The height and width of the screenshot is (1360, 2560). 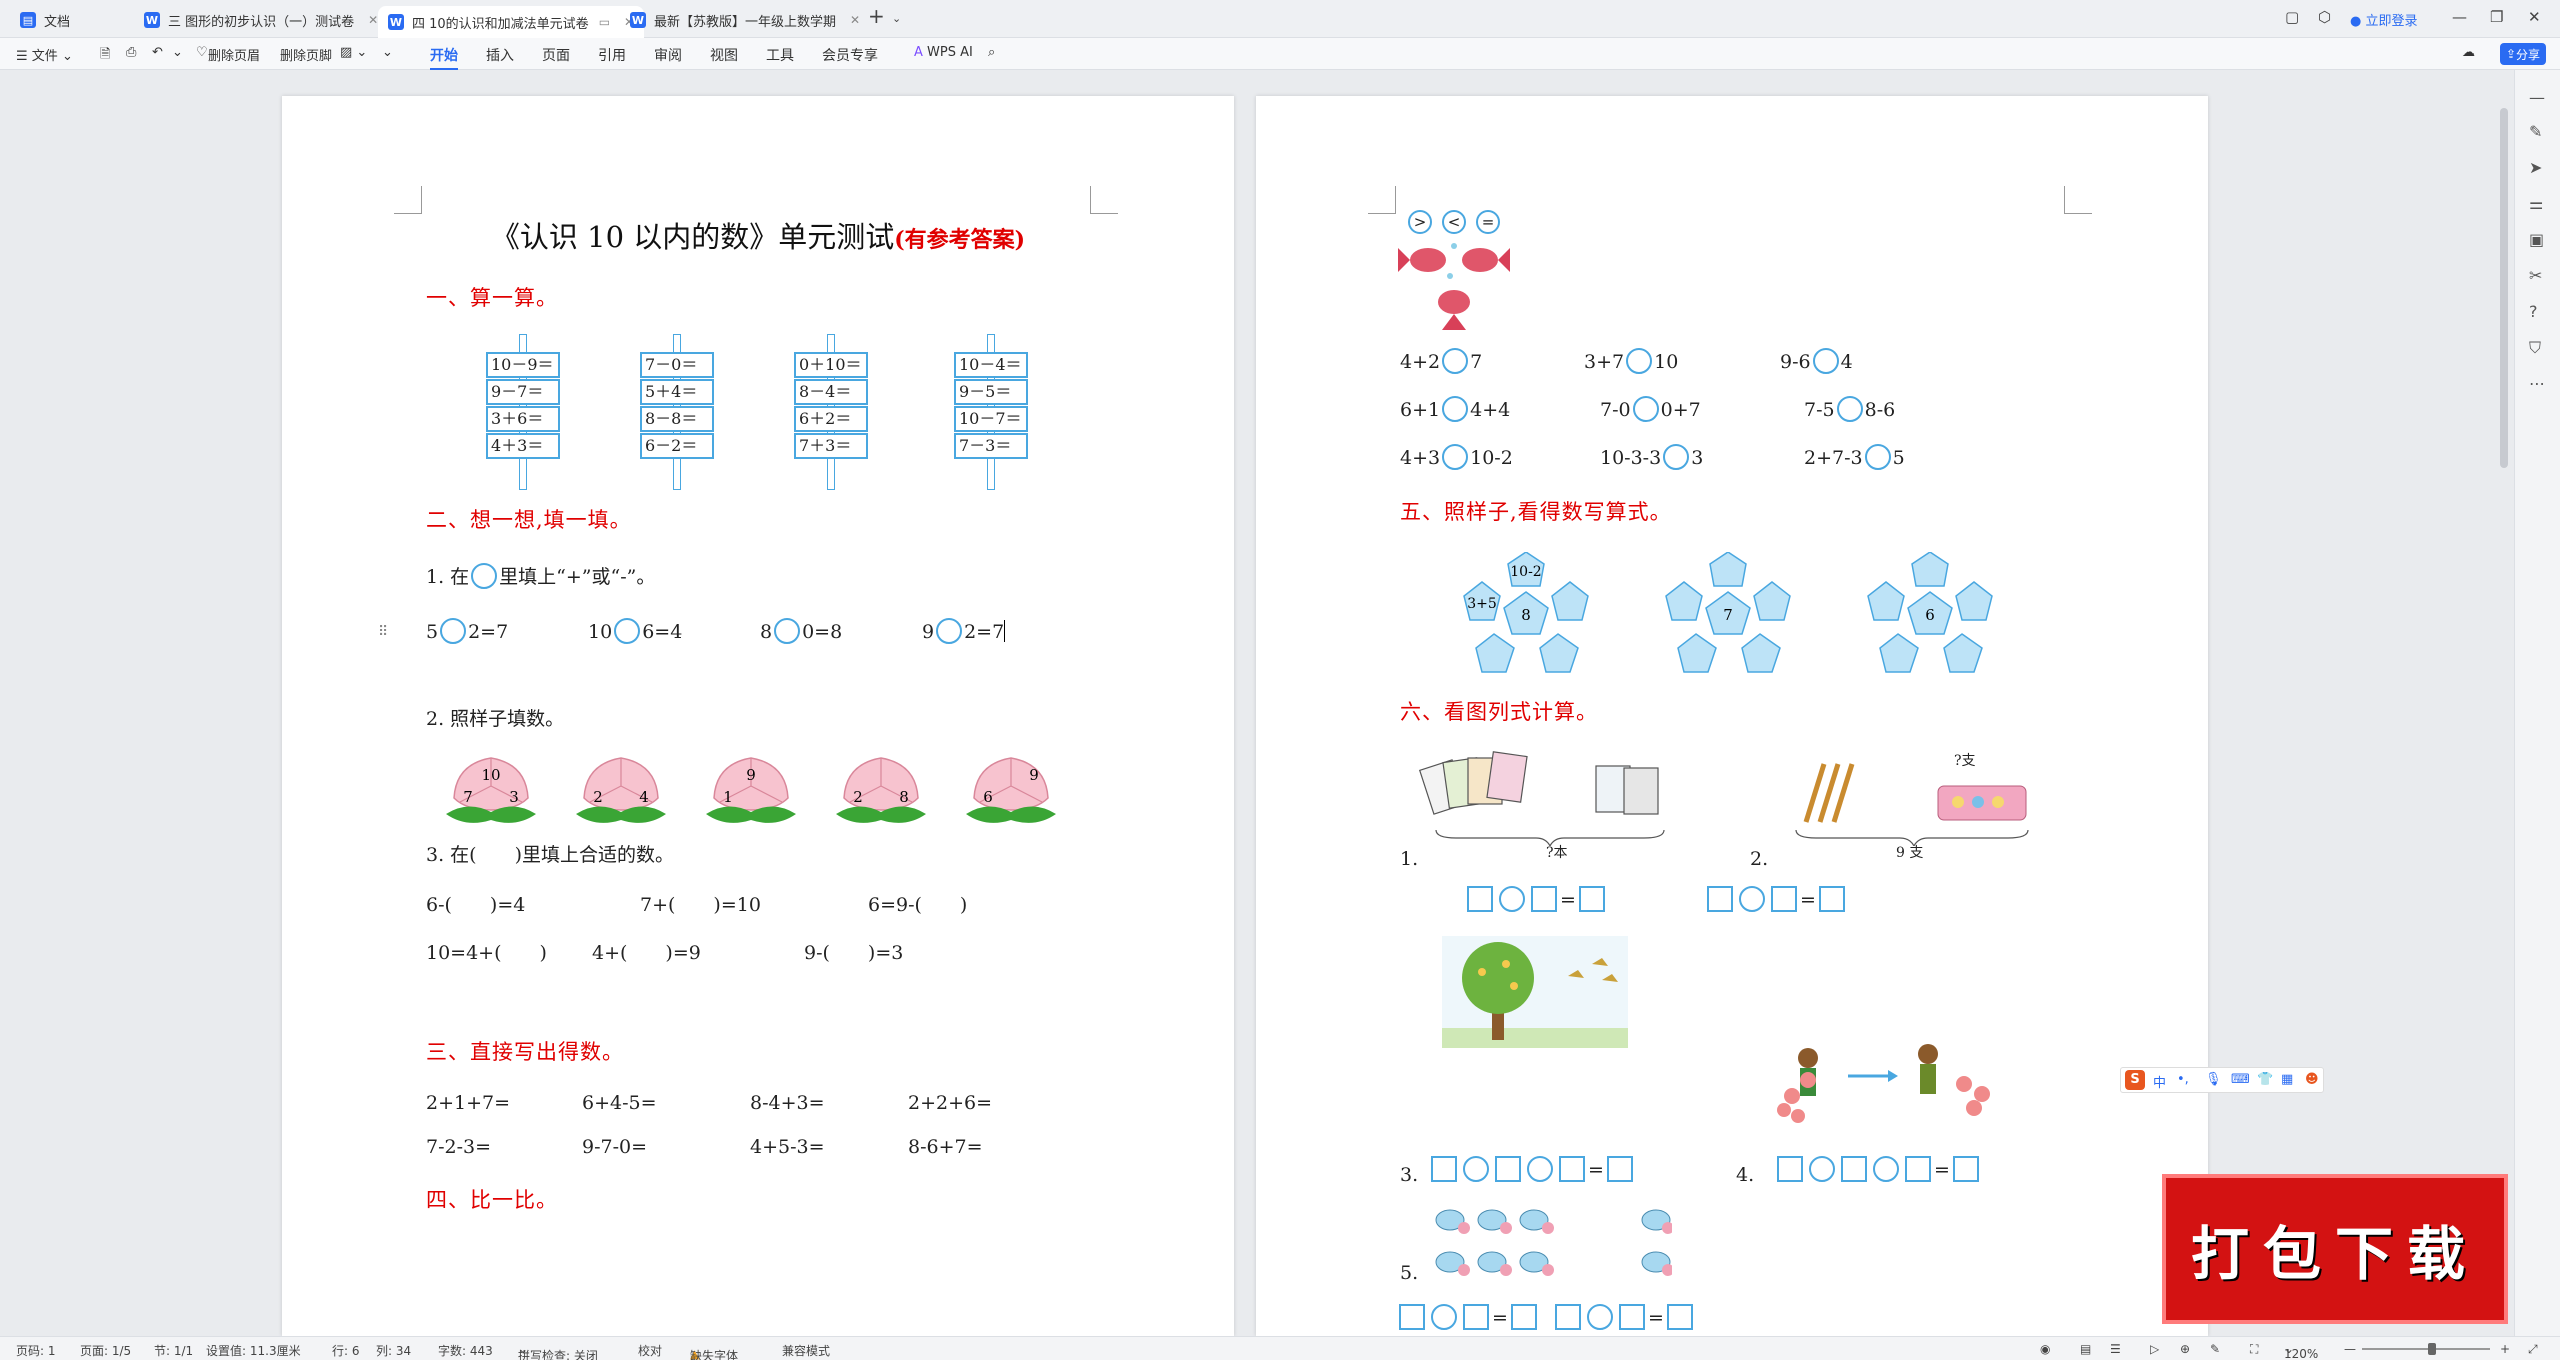 What do you see at coordinates (45, 20) in the screenshot?
I see `tab-home: ▤ 文档` at bounding box center [45, 20].